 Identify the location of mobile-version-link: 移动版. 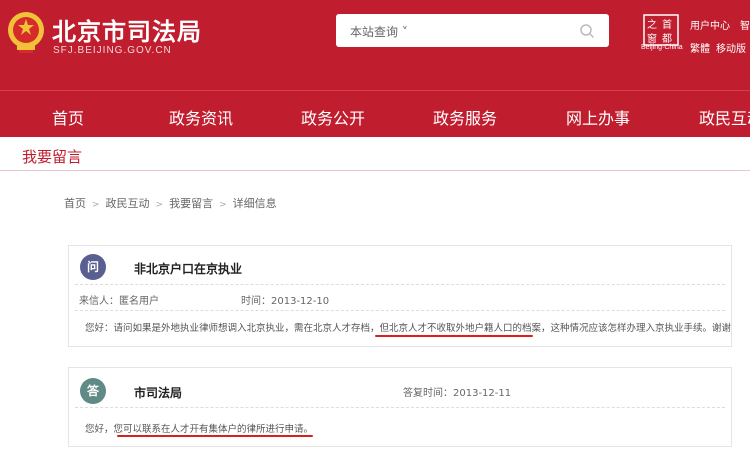
(731, 47).